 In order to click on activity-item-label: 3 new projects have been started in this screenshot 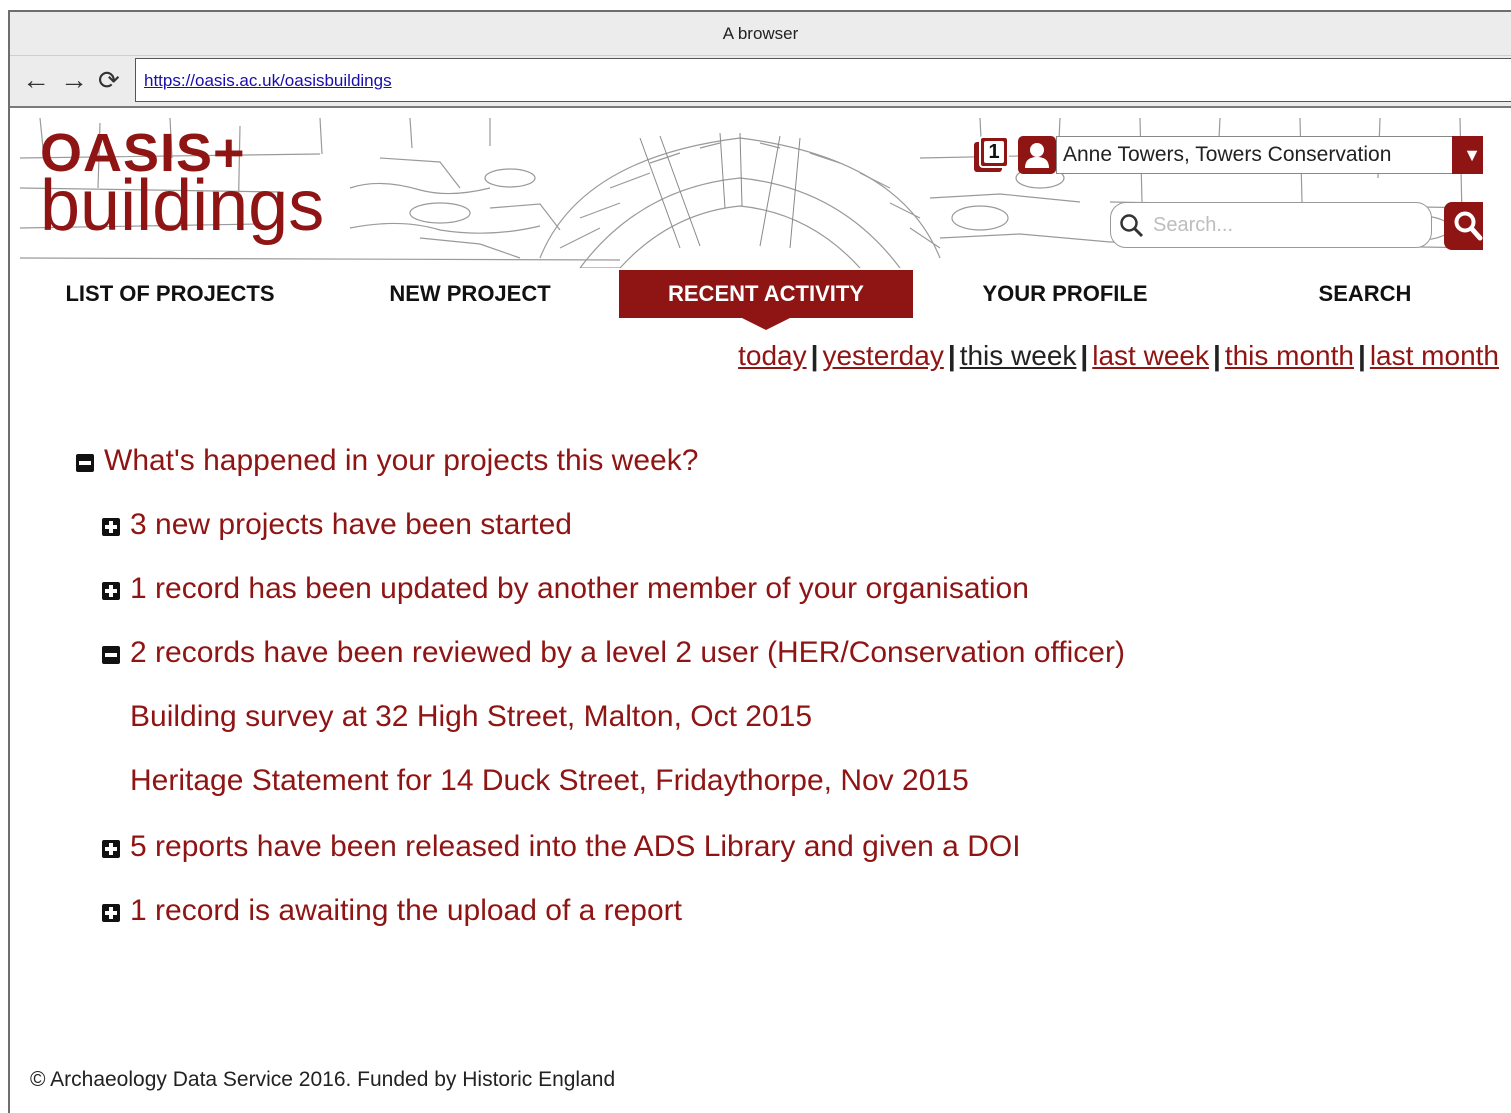, I will do `click(351, 524)`.